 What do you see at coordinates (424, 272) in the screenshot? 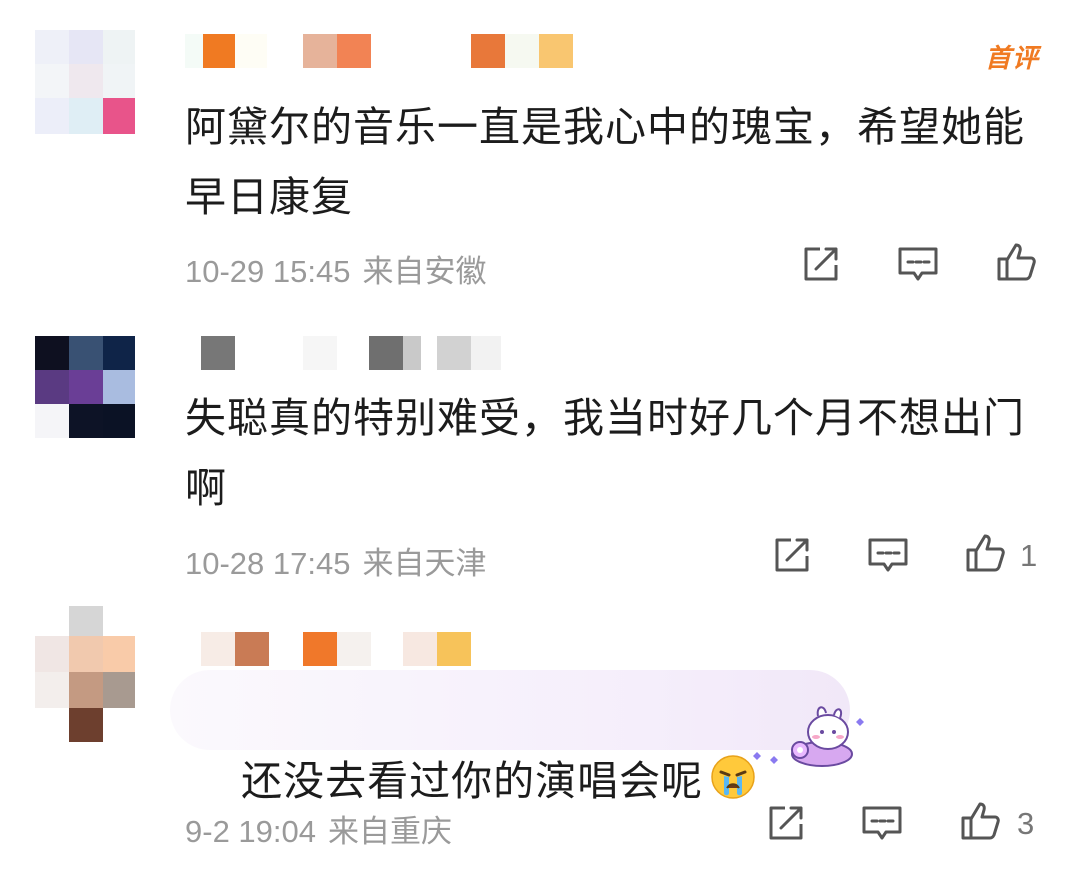
I see `comment-location: 来自安徽` at bounding box center [424, 272].